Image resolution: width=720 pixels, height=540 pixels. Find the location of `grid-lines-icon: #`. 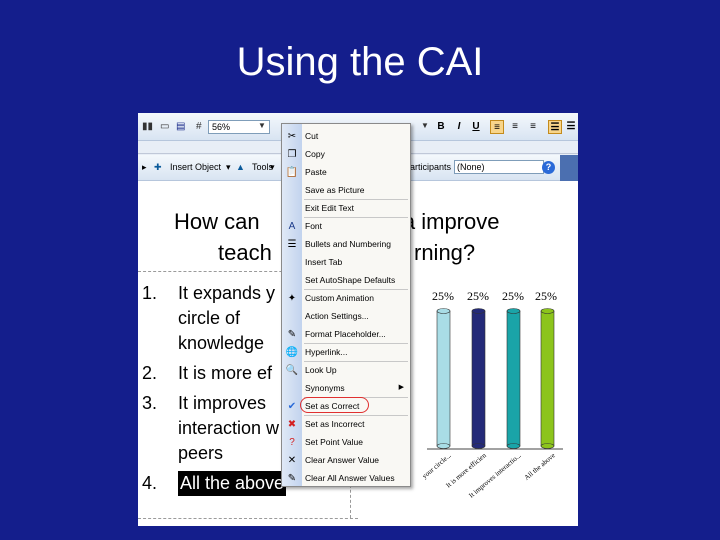

grid-lines-icon: # is located at coordinates (199, 127).